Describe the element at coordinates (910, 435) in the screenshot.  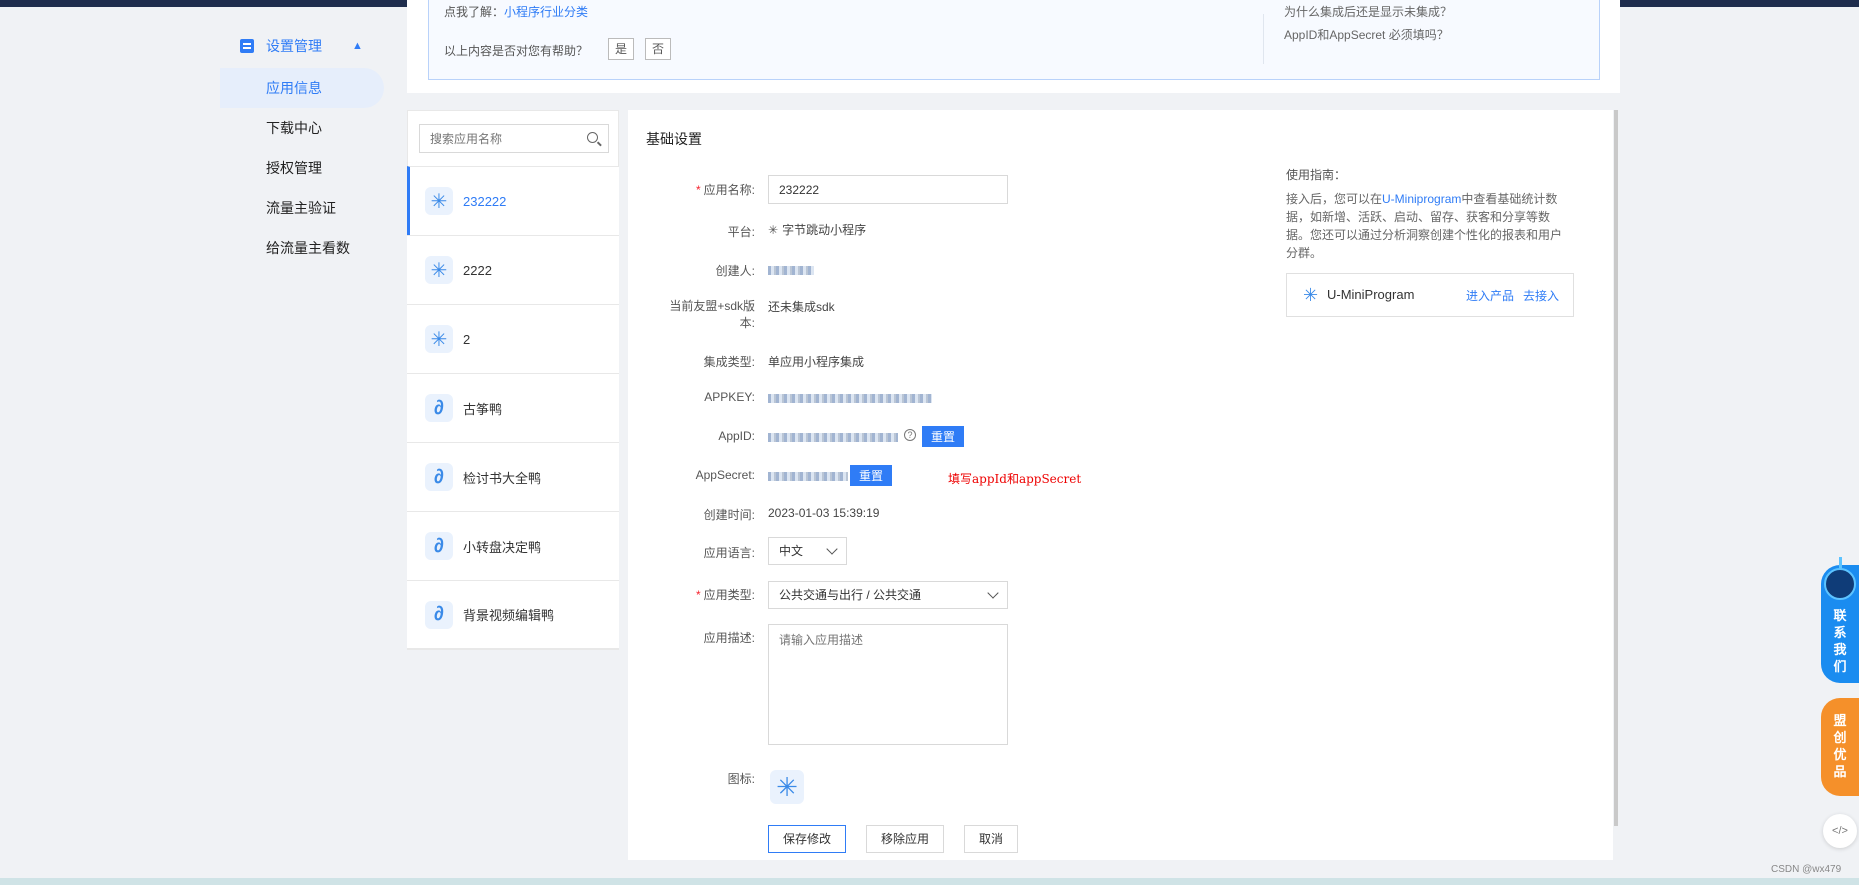
I see `help-icon: ?` at that location.